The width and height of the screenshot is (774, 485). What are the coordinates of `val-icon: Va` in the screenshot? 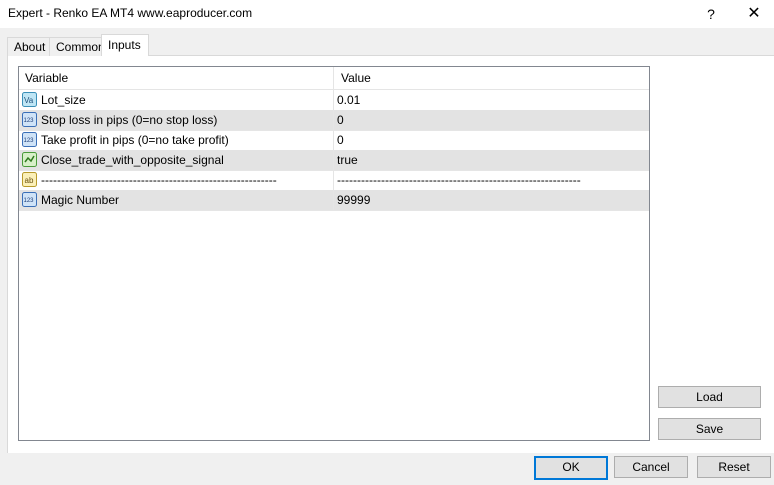 It's located at (29, 99).